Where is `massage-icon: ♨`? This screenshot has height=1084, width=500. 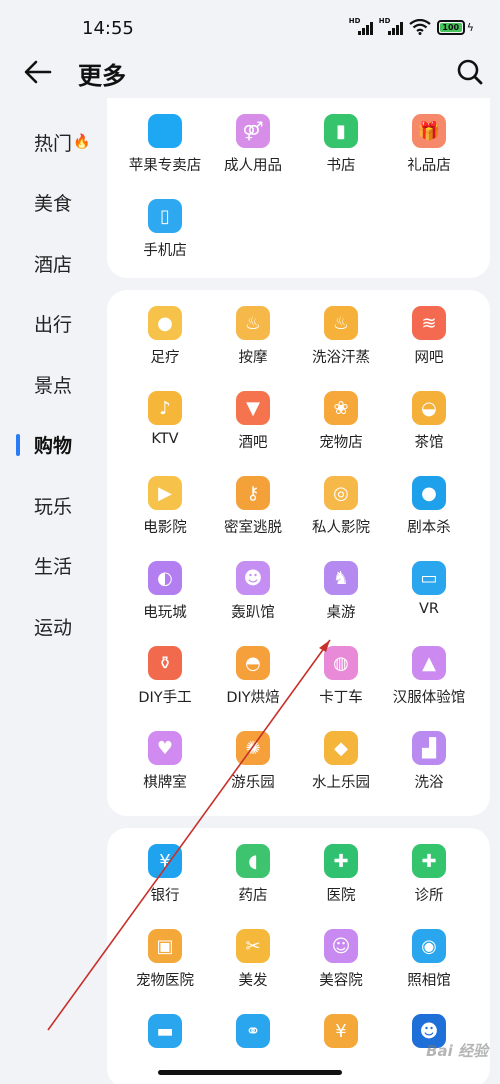 massage-icon: ♨ is located at coordinates (253, 323).